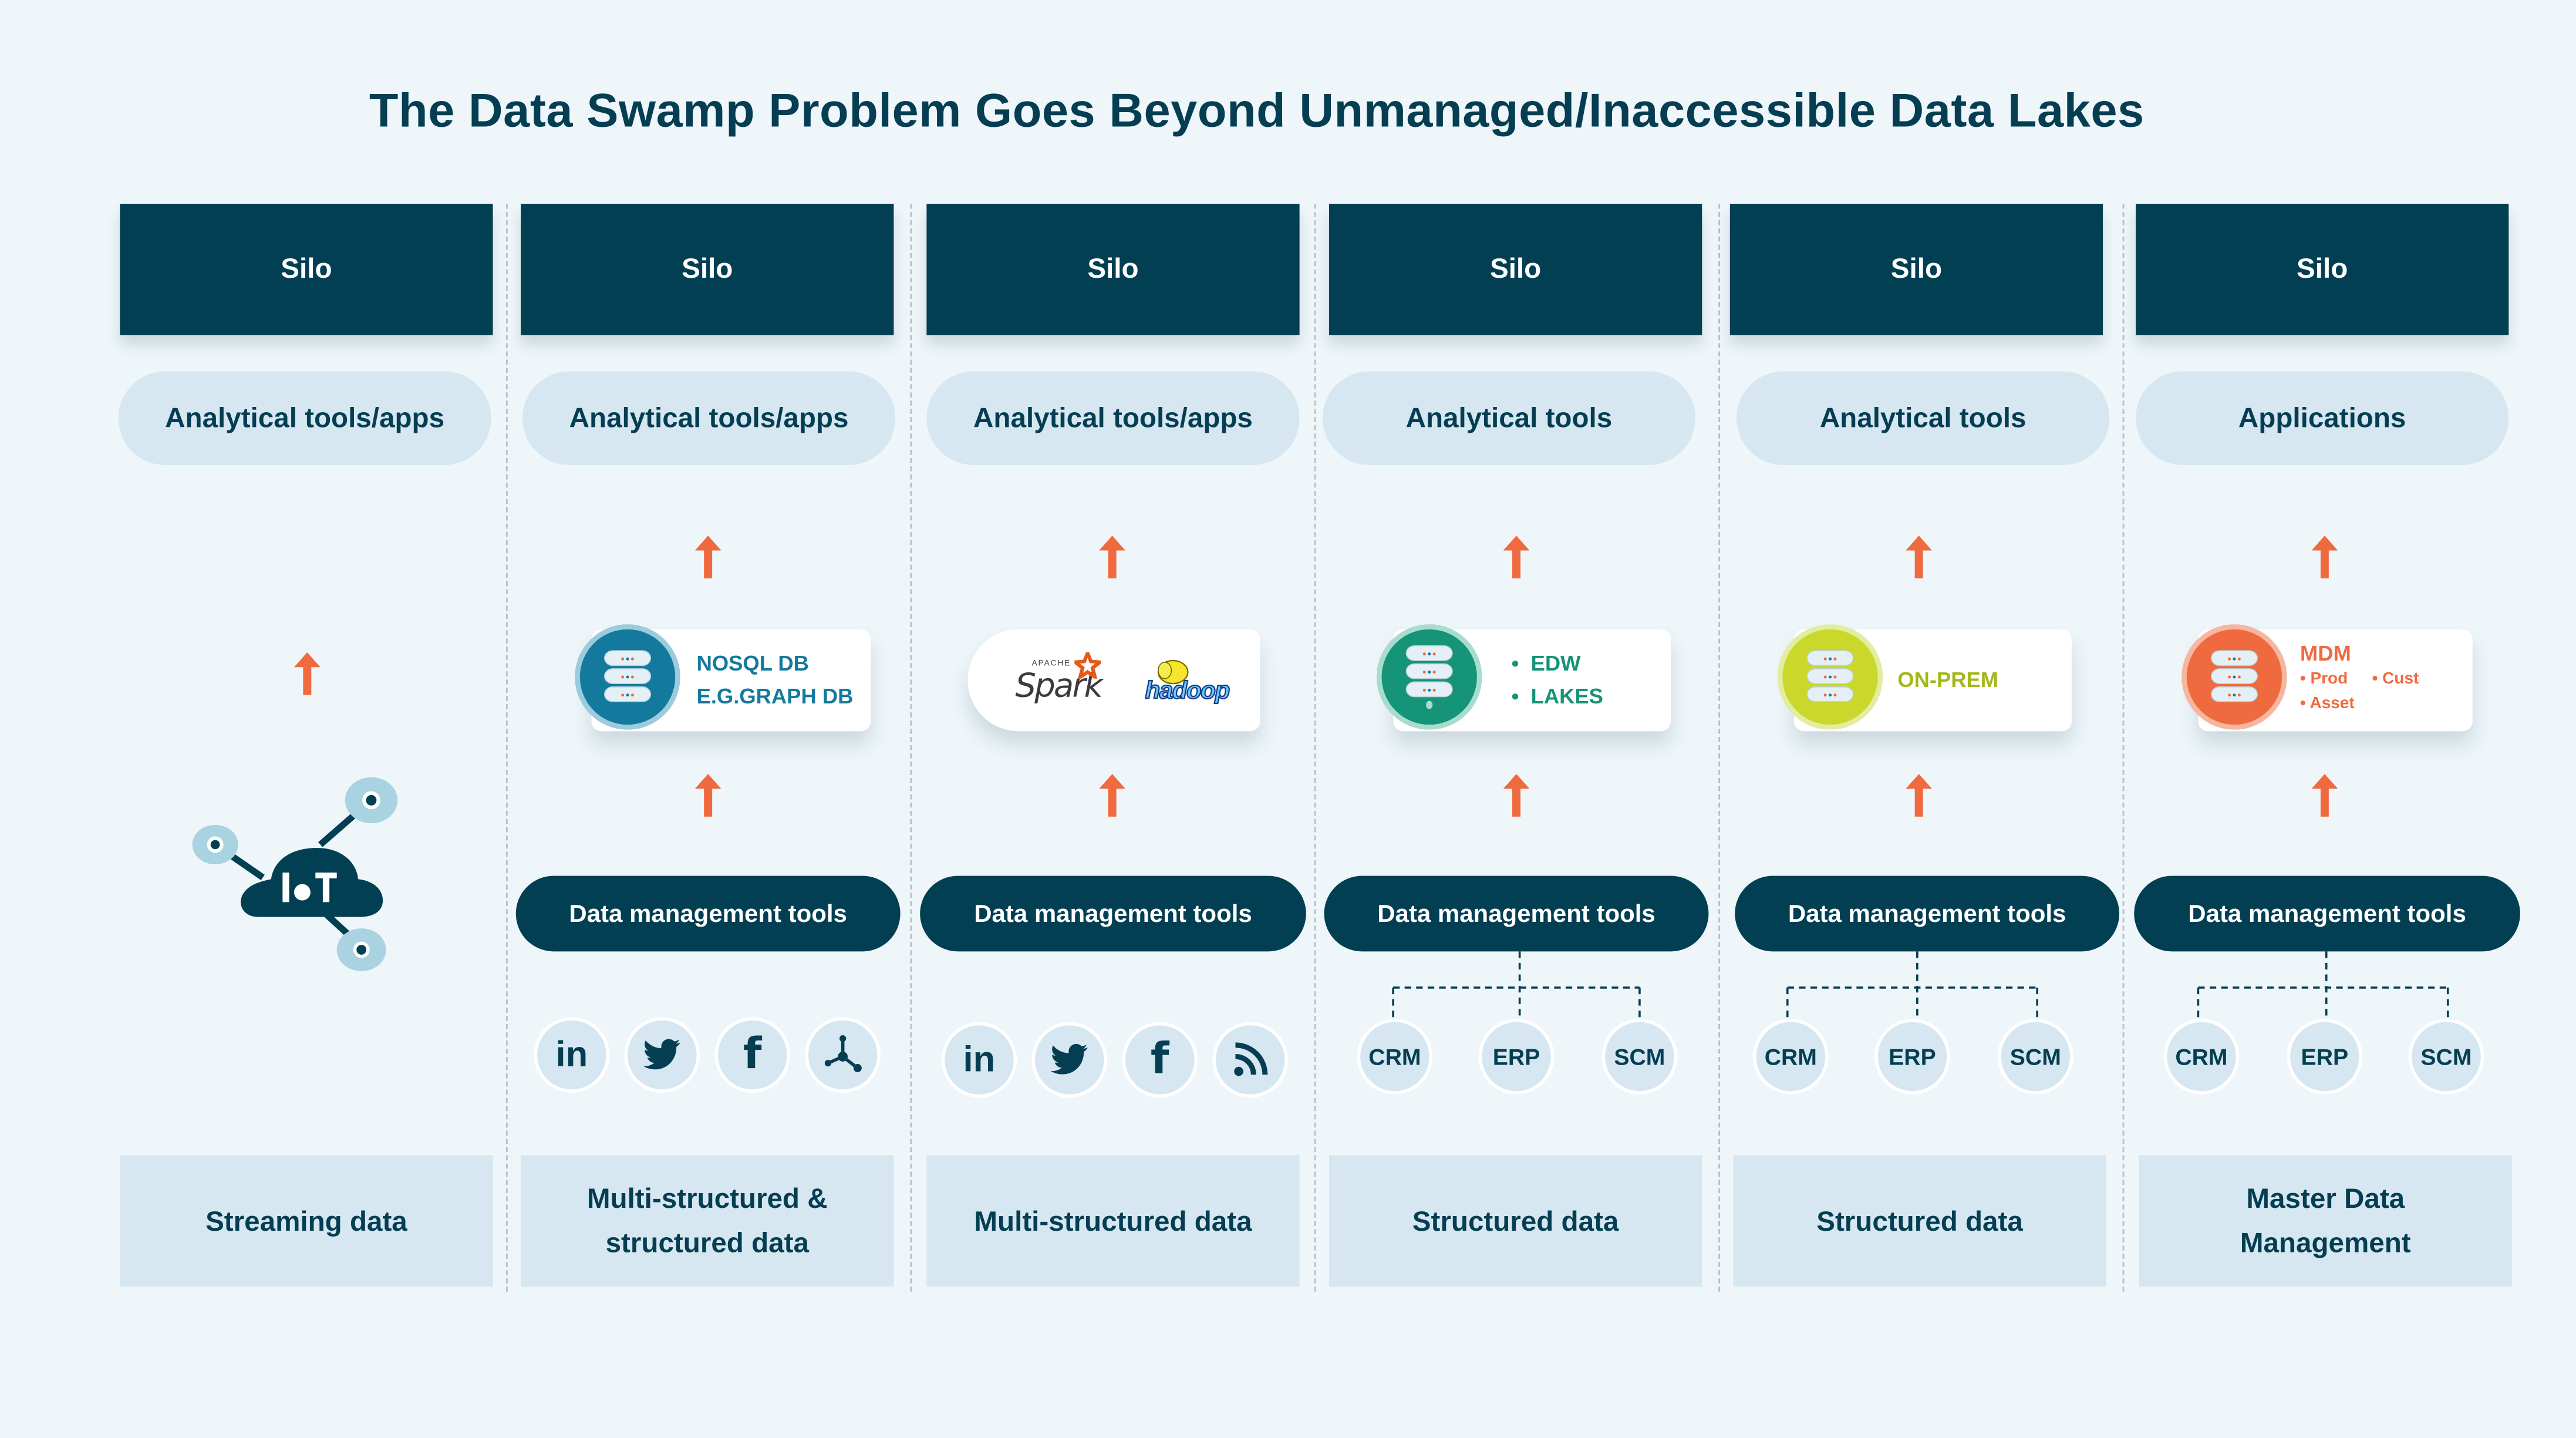 This screenshot has height=1438, width=2576. Describe the element at coordinates (2325, 1221) in the screenshot. I see `data-type-box-6: Master Data Management` at that location.